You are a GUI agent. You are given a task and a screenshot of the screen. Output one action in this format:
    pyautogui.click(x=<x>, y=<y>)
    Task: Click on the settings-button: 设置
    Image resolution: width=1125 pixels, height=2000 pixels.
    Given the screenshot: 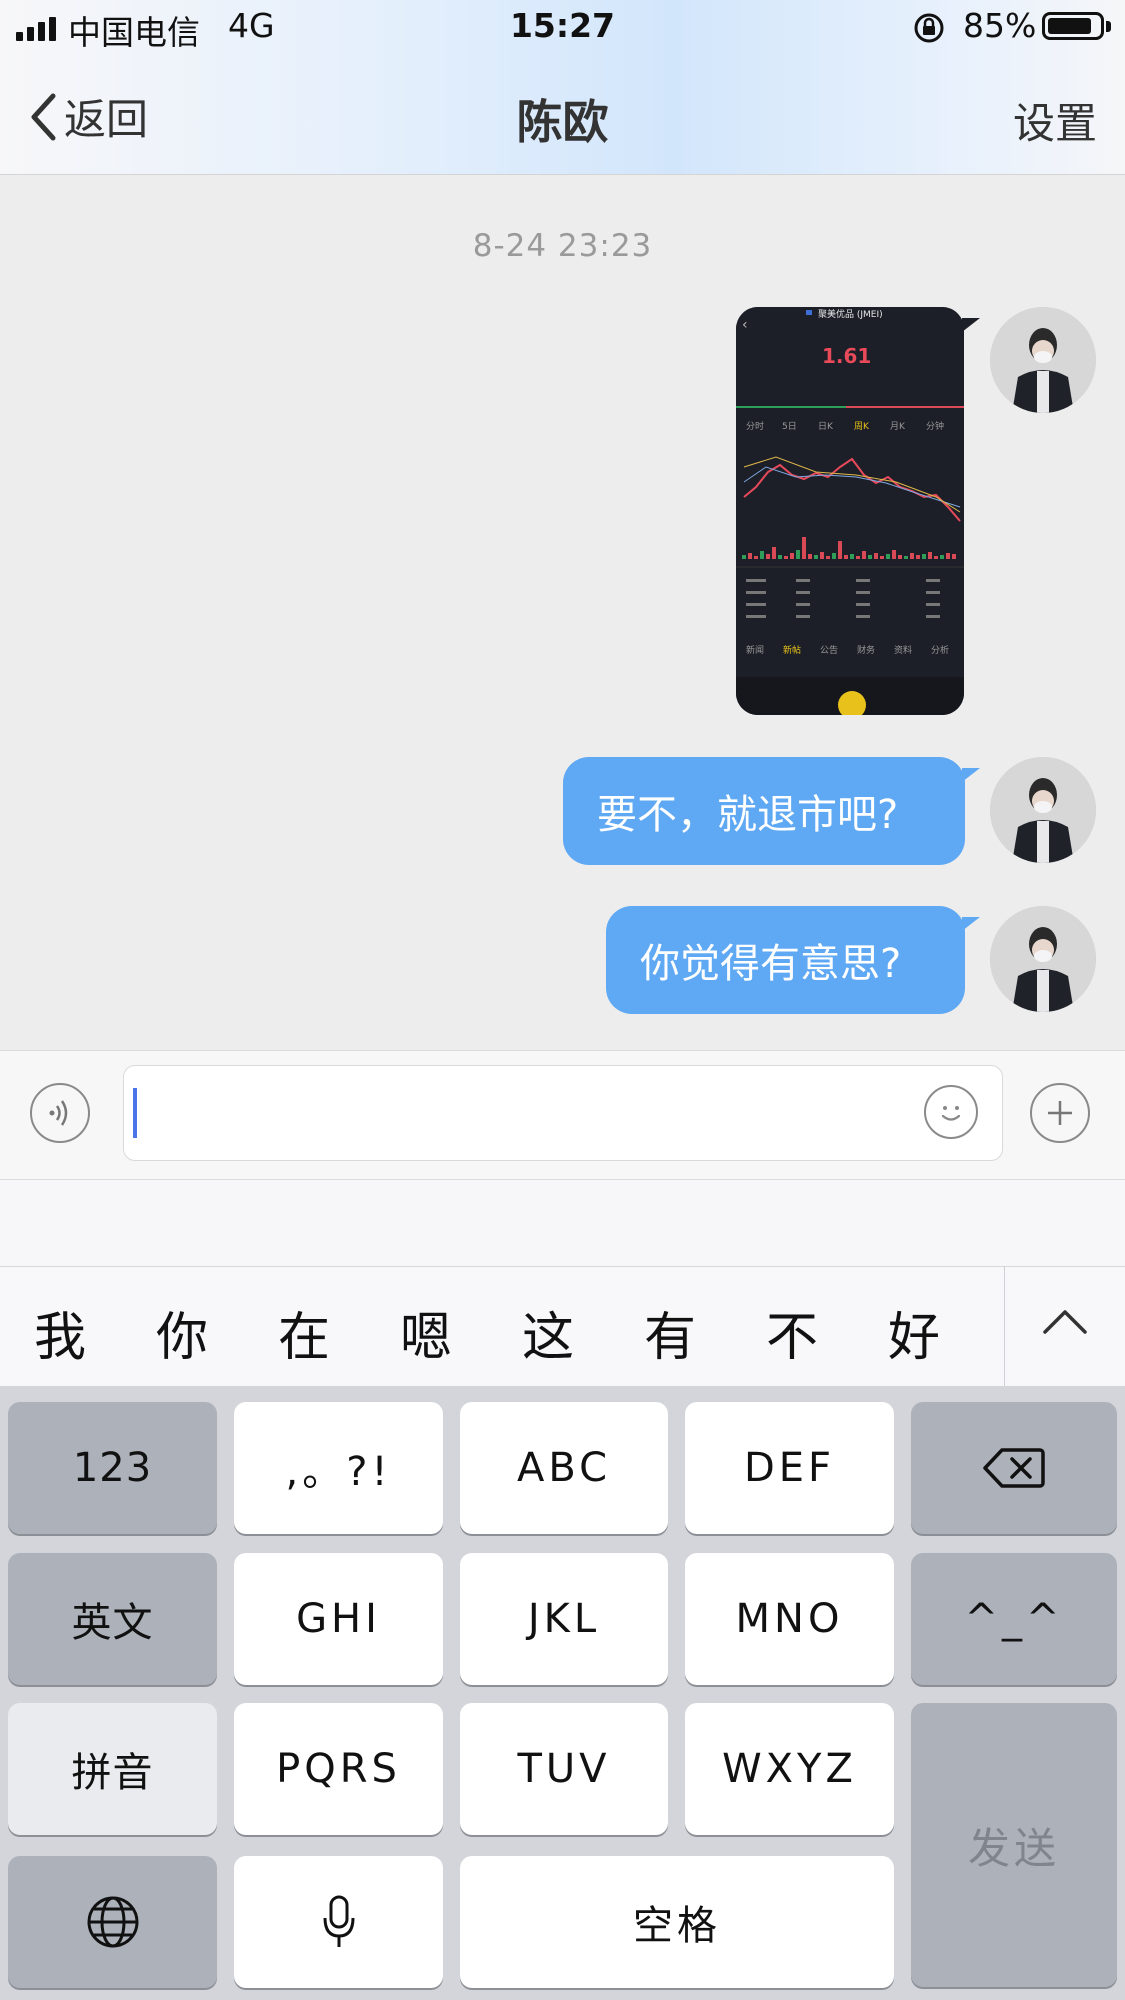 What is the action you would take?
    pyautogui.click(x=1055, y=120)
    